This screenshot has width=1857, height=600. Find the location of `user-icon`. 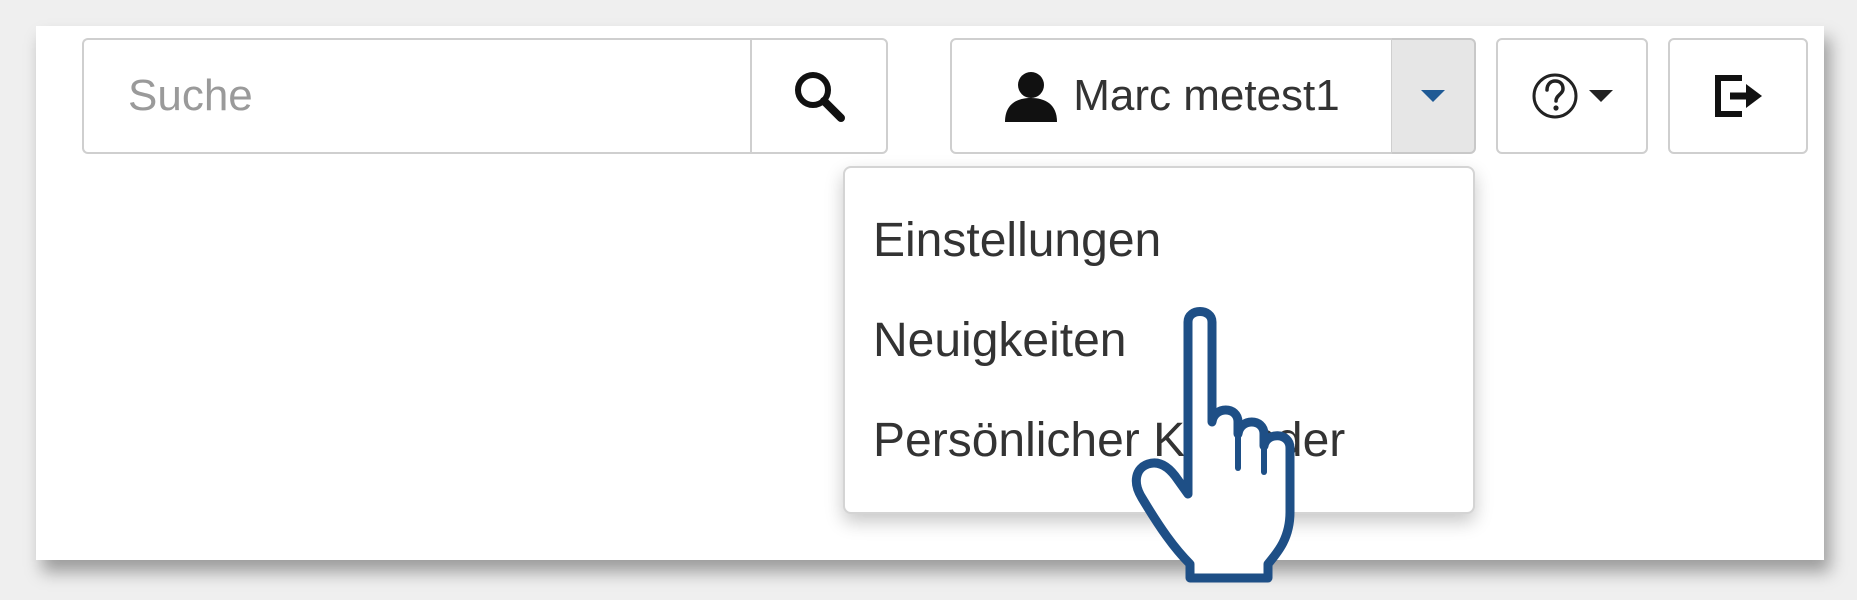

user-icon is located at coordinates (1031, 97).